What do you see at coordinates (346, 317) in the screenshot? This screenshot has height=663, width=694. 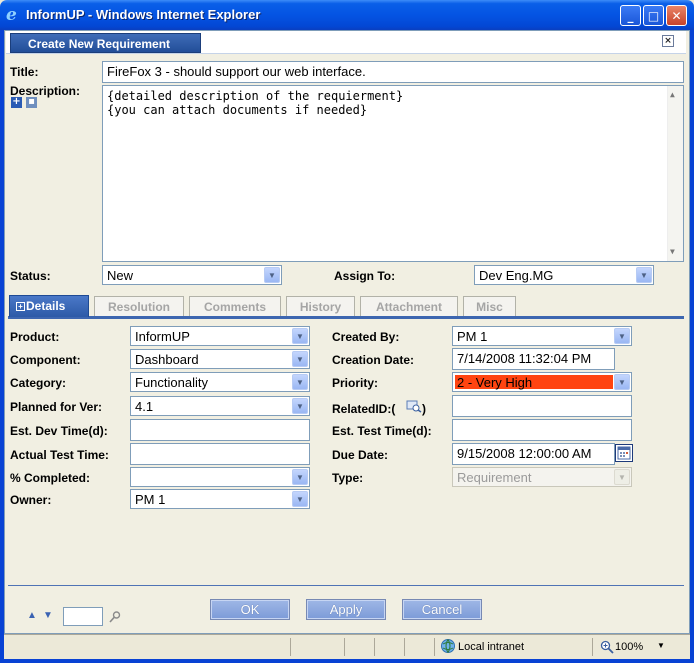 I see `tabstrip-underline` at bounding box center [346, 317].